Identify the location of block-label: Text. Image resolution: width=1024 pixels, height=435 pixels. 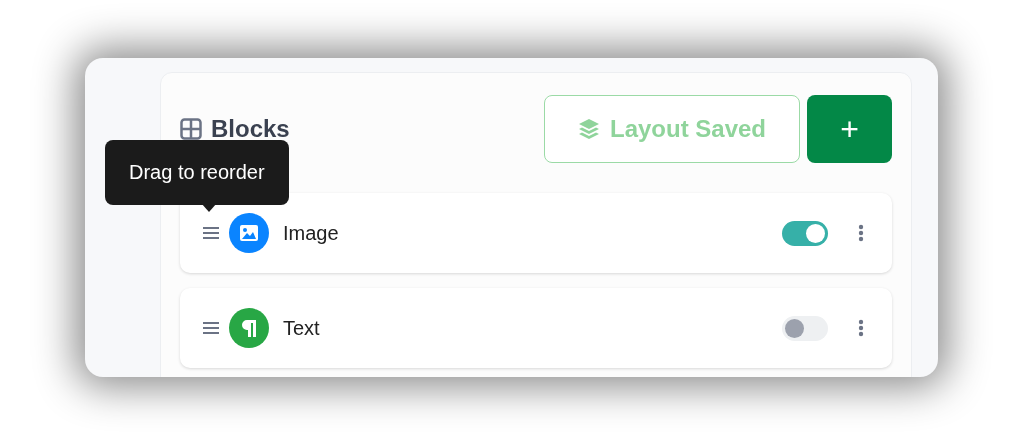
(301, 328).